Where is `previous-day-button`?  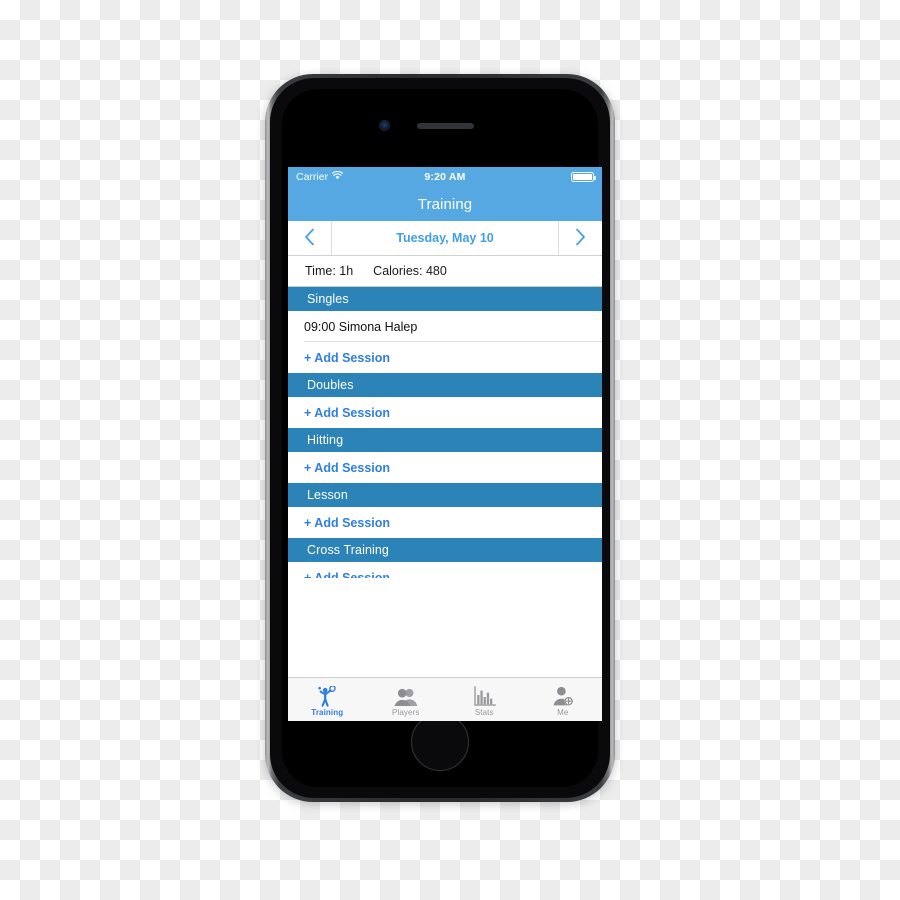 previous-day-button is located at coordinates (310, 238).